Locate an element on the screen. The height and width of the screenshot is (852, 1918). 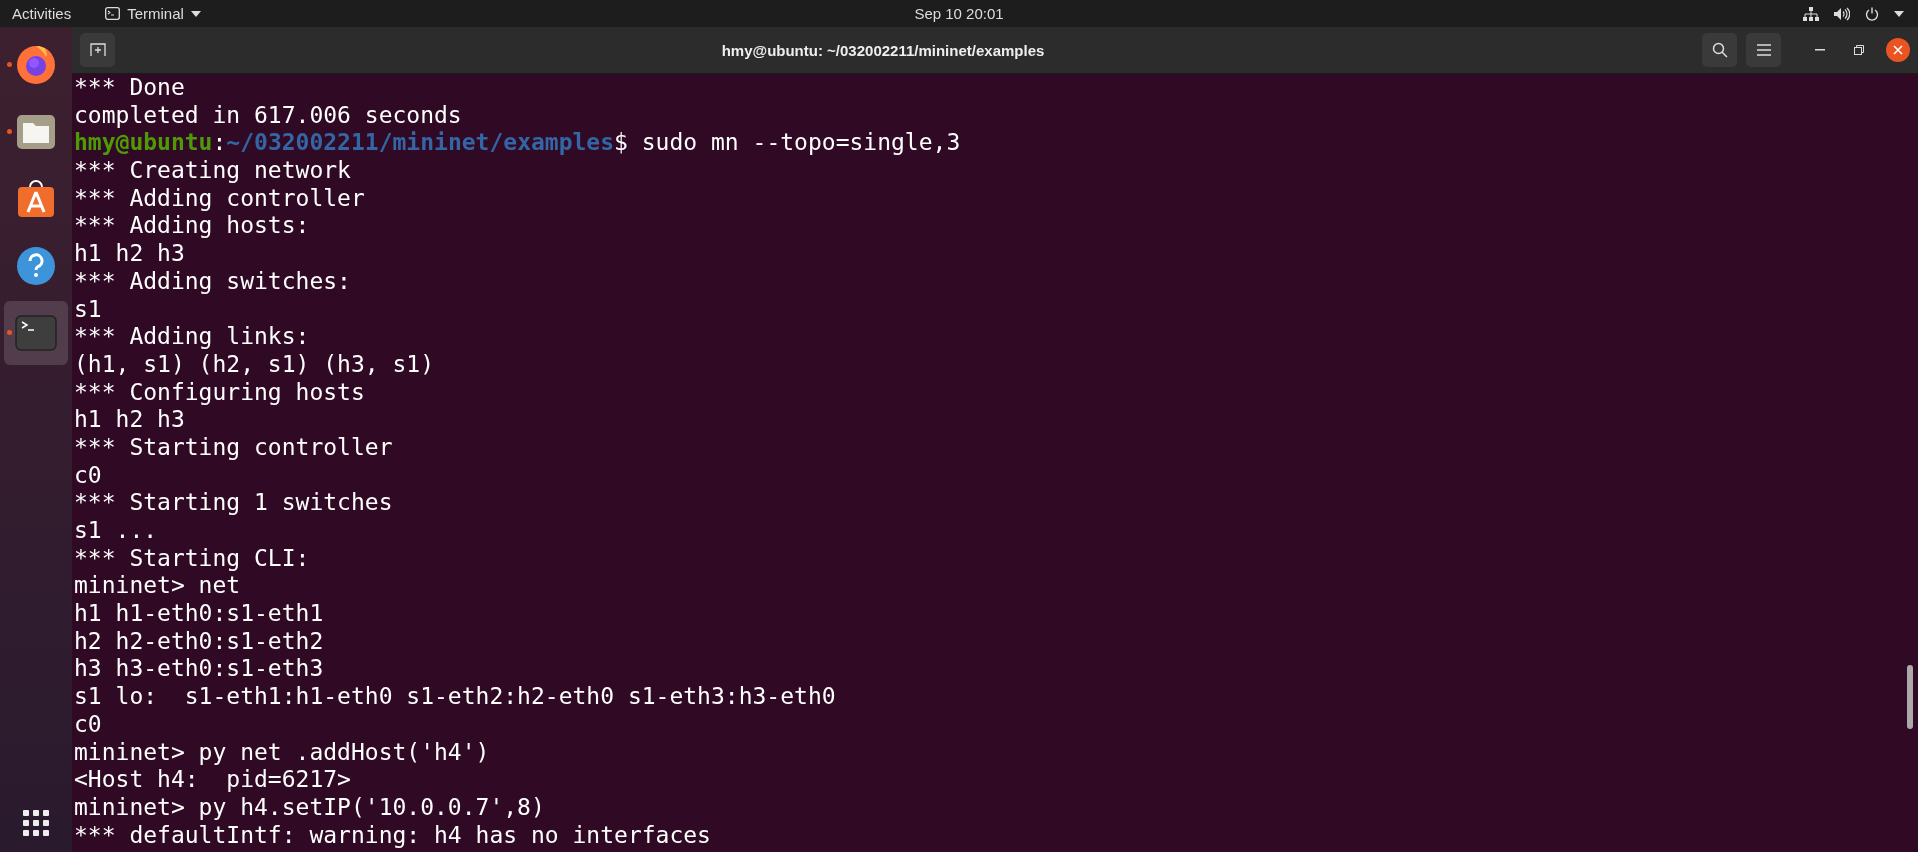
terminal-line: *** Starting controller is located at coordinates (234, 447).